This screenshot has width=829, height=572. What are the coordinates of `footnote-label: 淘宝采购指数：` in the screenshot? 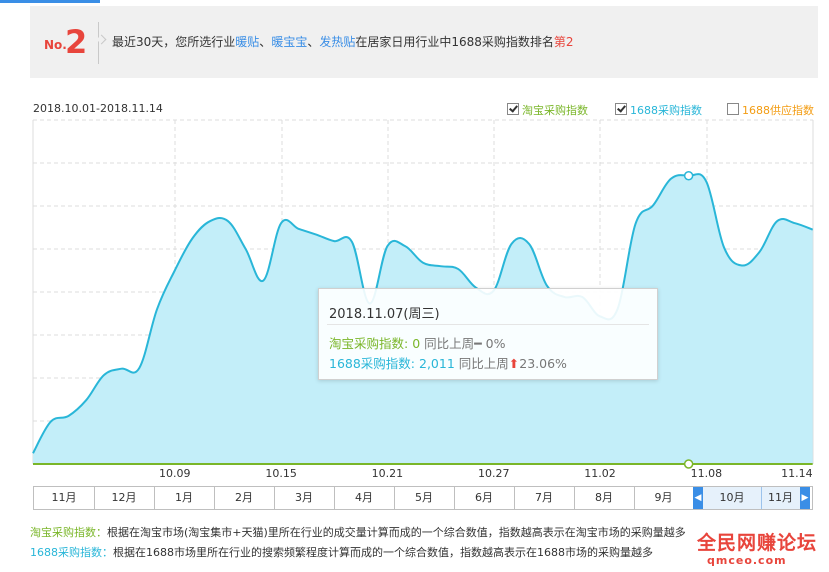 It's located at (68, 532).